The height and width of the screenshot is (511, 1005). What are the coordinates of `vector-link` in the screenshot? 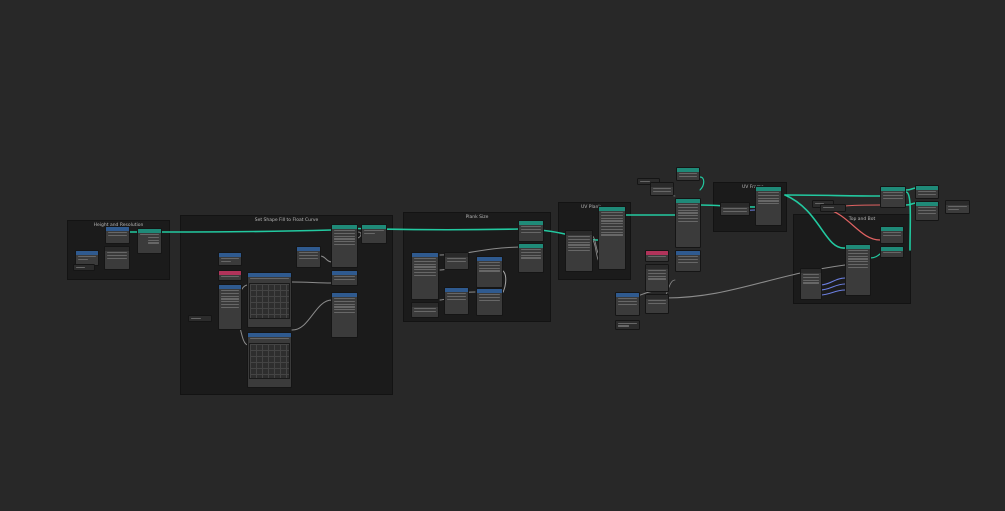 It's located at (832, 292).